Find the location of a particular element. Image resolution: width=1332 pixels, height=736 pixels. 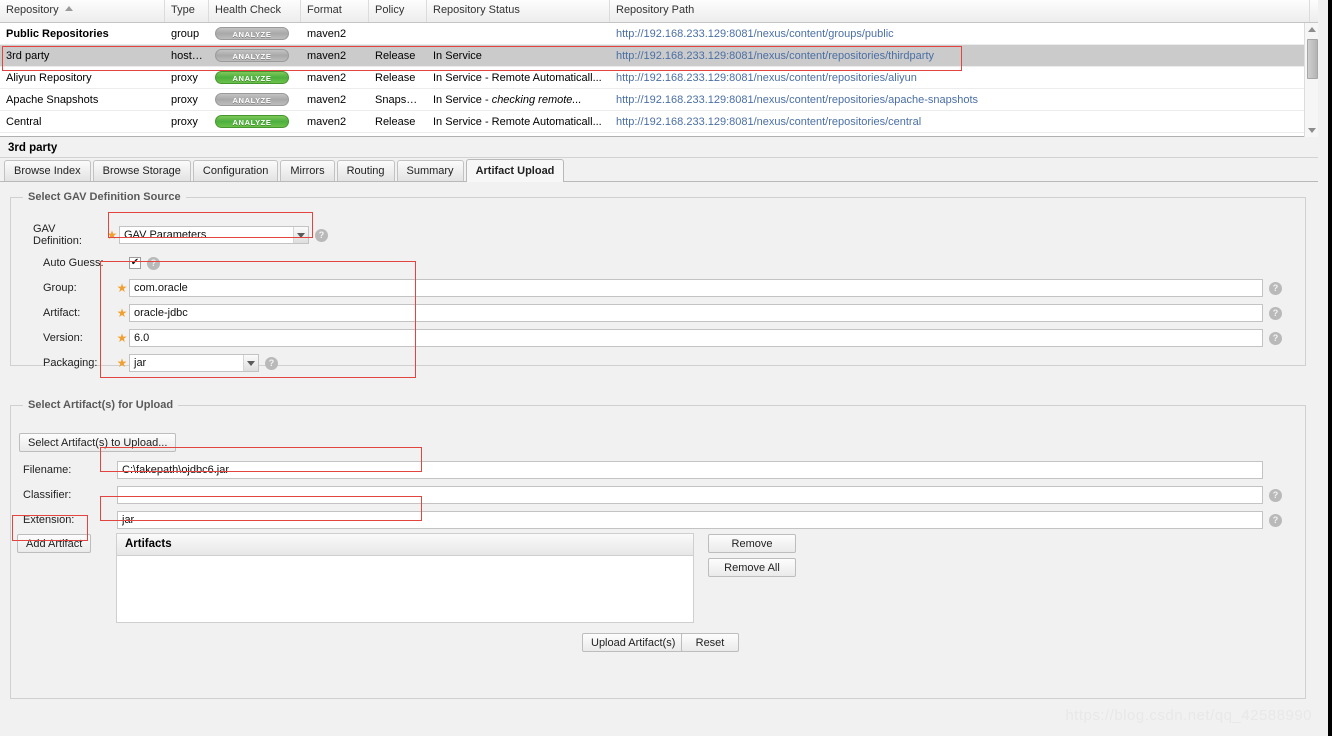

column-header-policy: Policy is located at coordinates (398, 11).